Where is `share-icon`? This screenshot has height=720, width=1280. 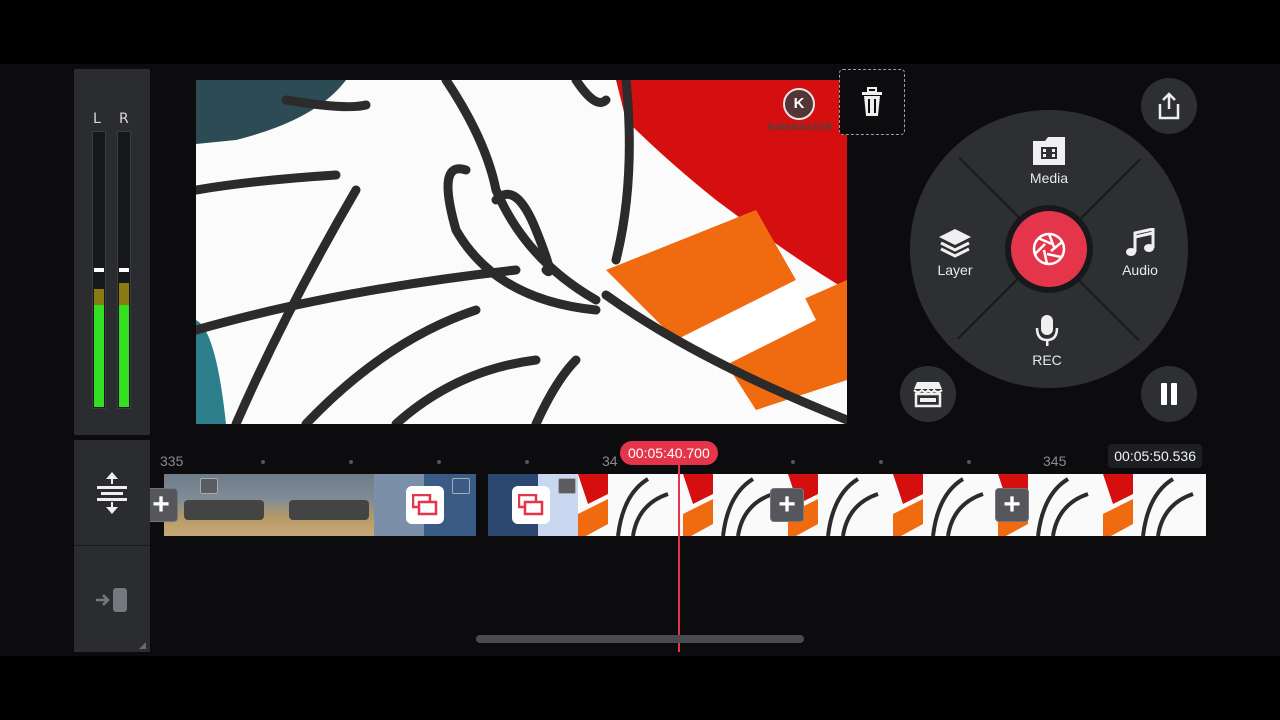
share-icon is located at coordinates (1169, 106).